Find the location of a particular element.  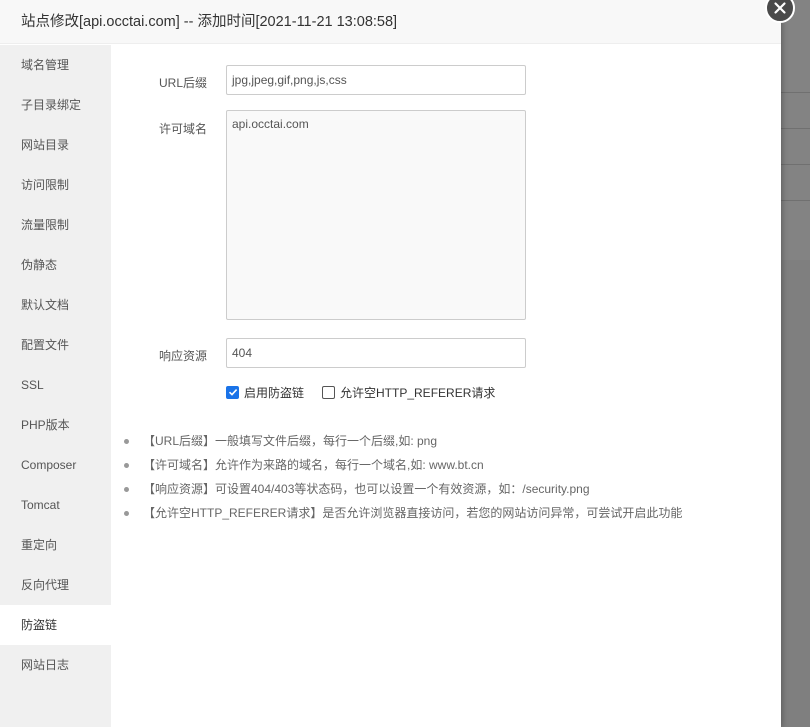

sidebar-item-domain-management: 域名管理 is located at coordinates (55, 65).